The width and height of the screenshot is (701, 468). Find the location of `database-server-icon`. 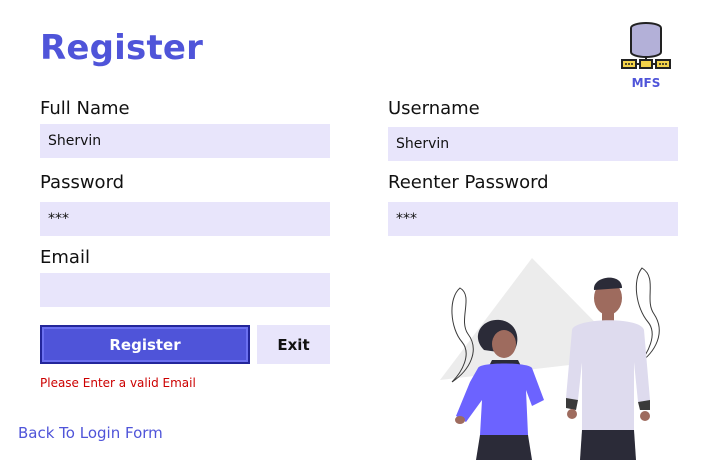

database-server-icon is located at coordinates (646, 45).